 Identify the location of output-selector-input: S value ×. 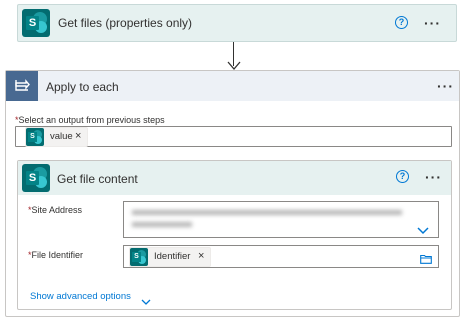
(233, 136).